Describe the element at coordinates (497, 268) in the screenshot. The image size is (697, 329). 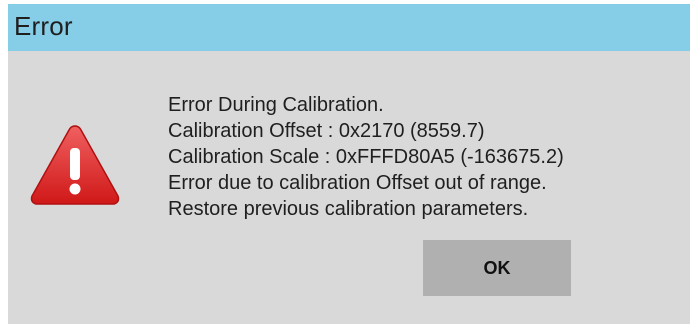
I see `ok-button: OK` at that location.